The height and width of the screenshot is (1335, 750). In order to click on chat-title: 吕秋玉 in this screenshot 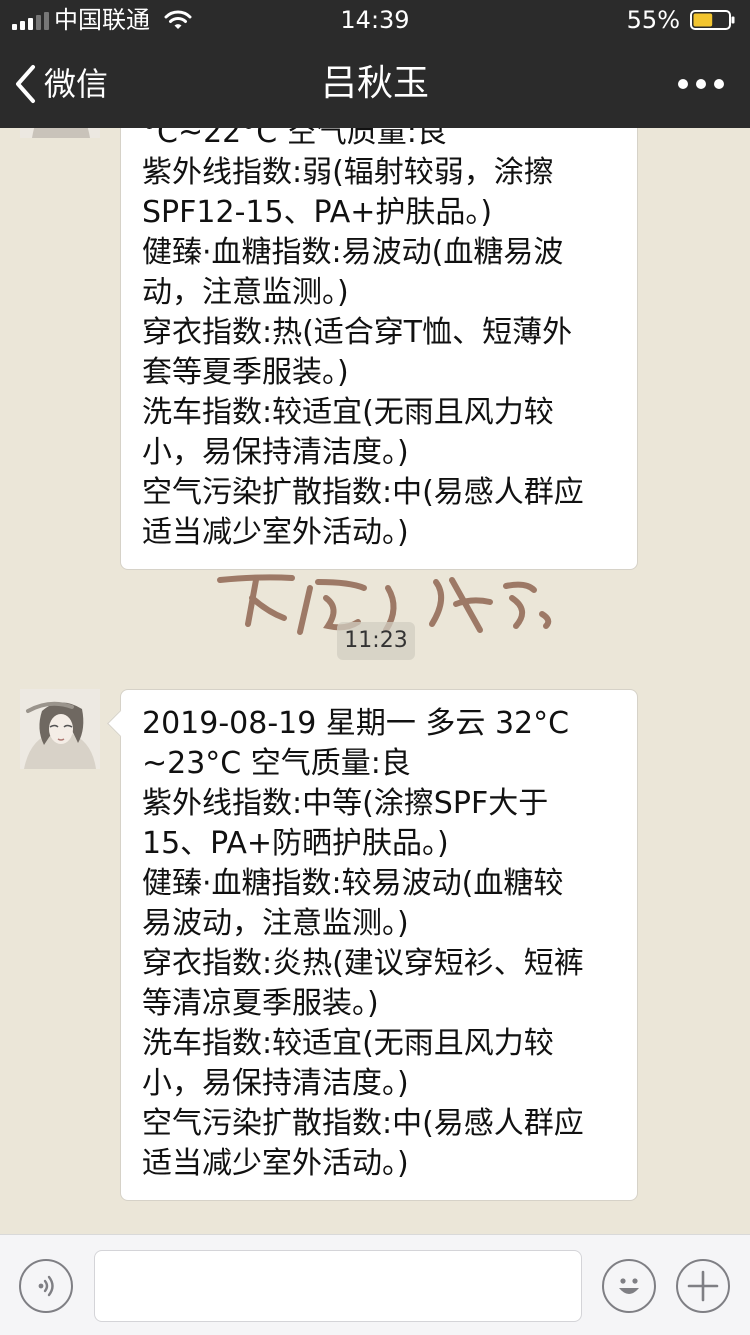, I will do `click(374, 83)`.